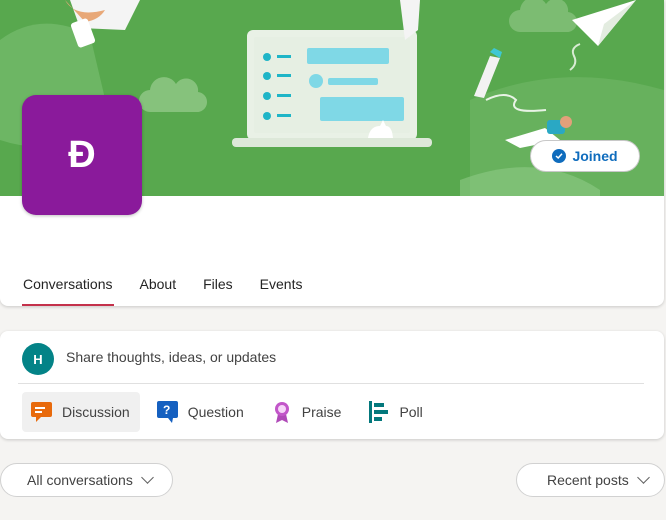  What do you see at coordinates (595, 156) in the screenshot?
I see `joined-label: Joined` at bounding box center [595, 156].